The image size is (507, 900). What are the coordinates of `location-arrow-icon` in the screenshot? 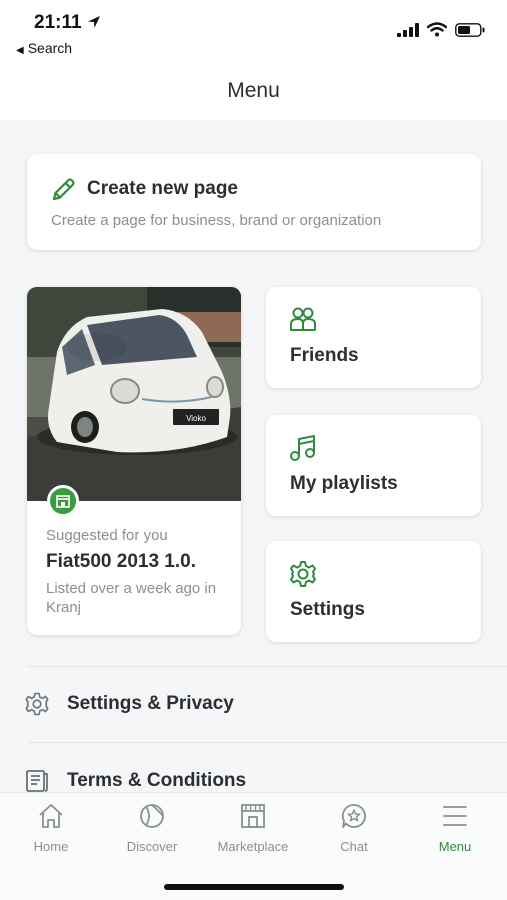 It's located at (94, 22).